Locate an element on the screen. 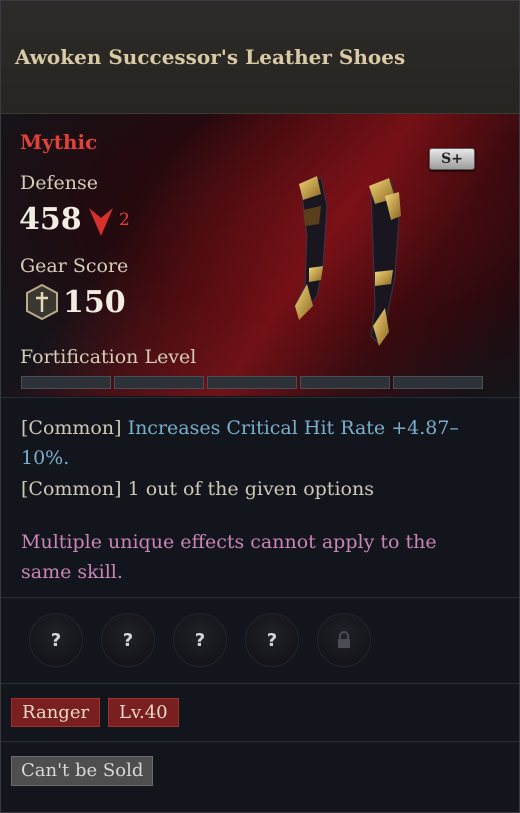 Image resolution: width=520 pixels, height=813 pixels. option-text: 1 out of the given options is located at coordinates (250, 489).